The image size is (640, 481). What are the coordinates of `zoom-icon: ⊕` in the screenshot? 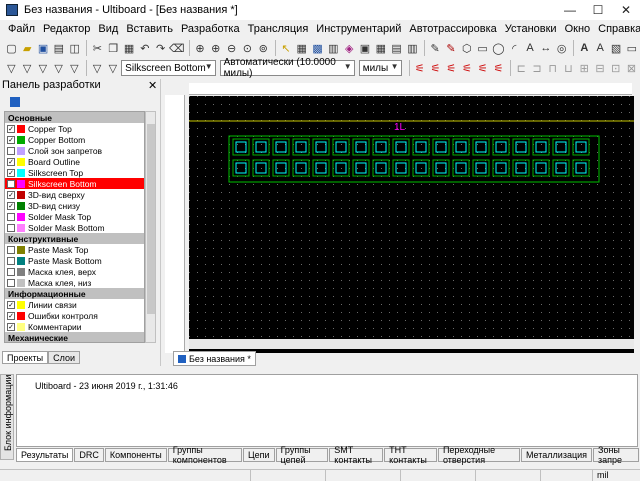 It's located at (200, 48).